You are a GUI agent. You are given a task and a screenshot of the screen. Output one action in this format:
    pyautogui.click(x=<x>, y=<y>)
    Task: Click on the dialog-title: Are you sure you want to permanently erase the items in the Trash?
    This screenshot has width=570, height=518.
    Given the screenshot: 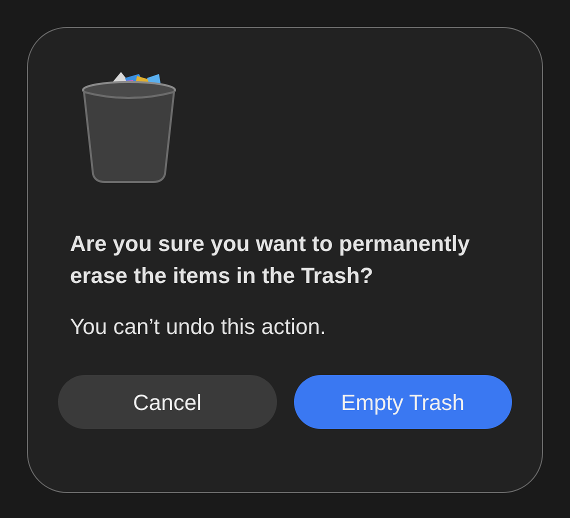 What is the action you would take?
    pyautogui.click(x=270, y=260)
    